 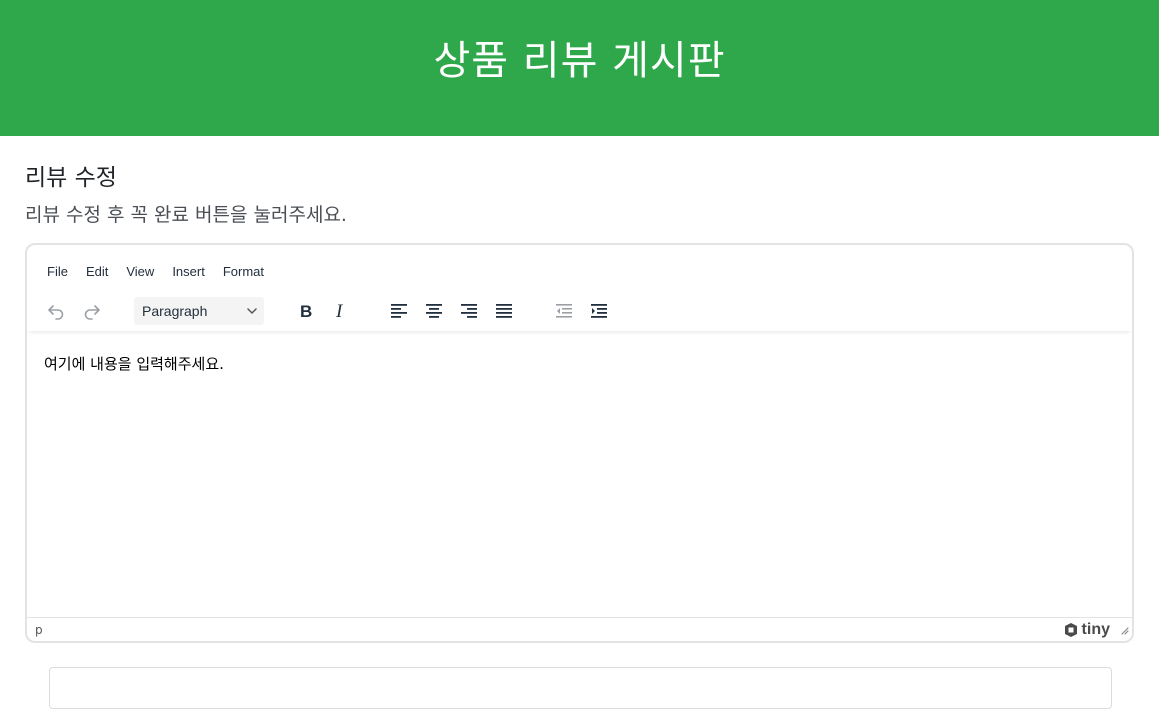 What do you see at coordinates (579, 363) in the screenshot?
I see `editor-paragraph: 여기에 내용을 입력해주세요.` at bounding box center [579, 363].